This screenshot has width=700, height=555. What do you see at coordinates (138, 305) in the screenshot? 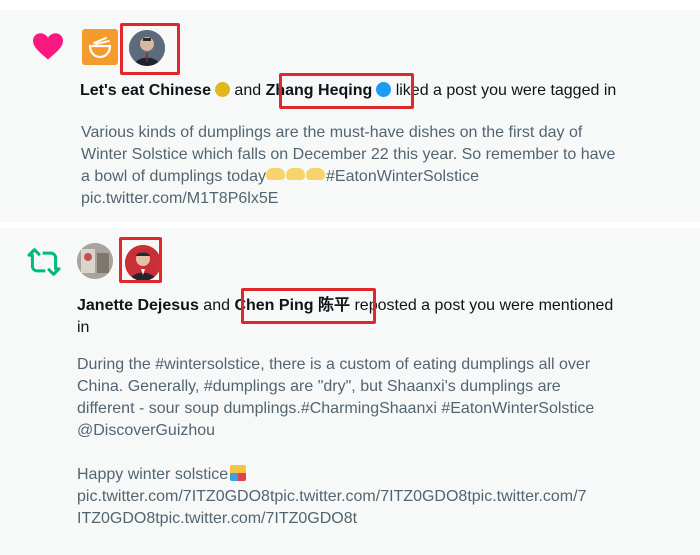
I see `actor1-name: Janette Dejesus` at bounding box center [138, 305].